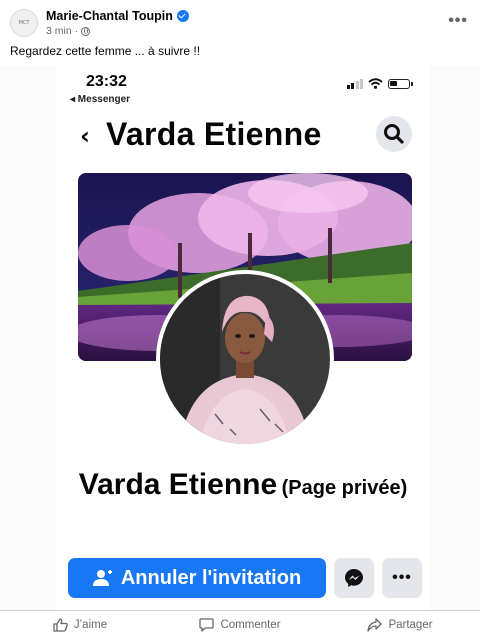 The height and width of the screenshot is (639, 480). I want to click on like-button: J’aime, so click(80, 625).